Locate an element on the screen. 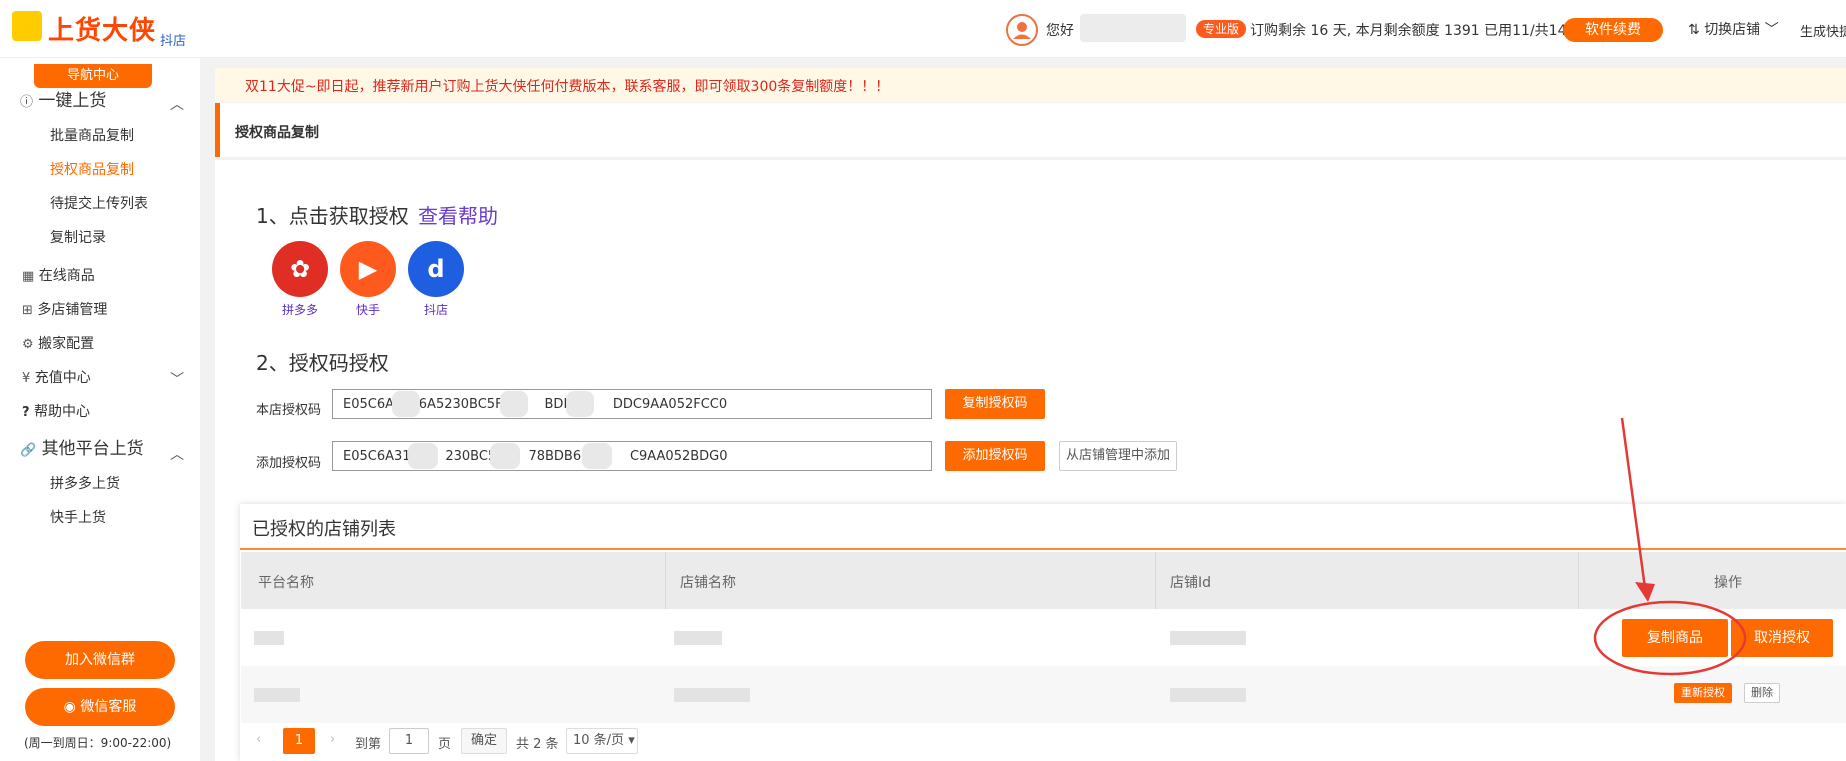 This screenshot has width=1846, height=761. annotation-arrow is located at coordinates (1637, 509).